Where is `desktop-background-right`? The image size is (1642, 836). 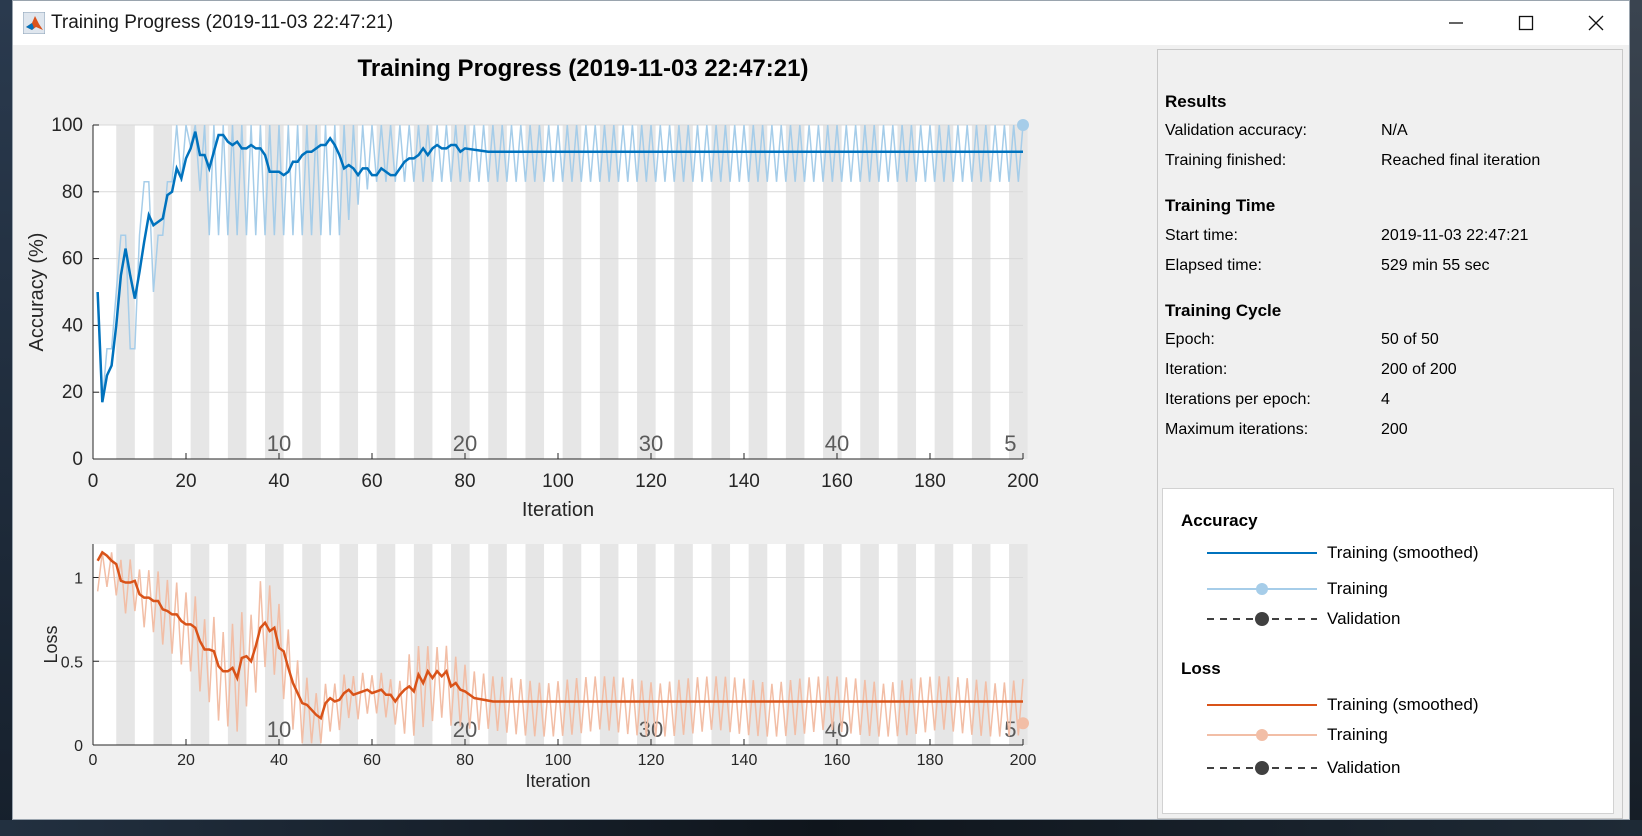 desktop-background-right is located at coordinates (1636, 418).